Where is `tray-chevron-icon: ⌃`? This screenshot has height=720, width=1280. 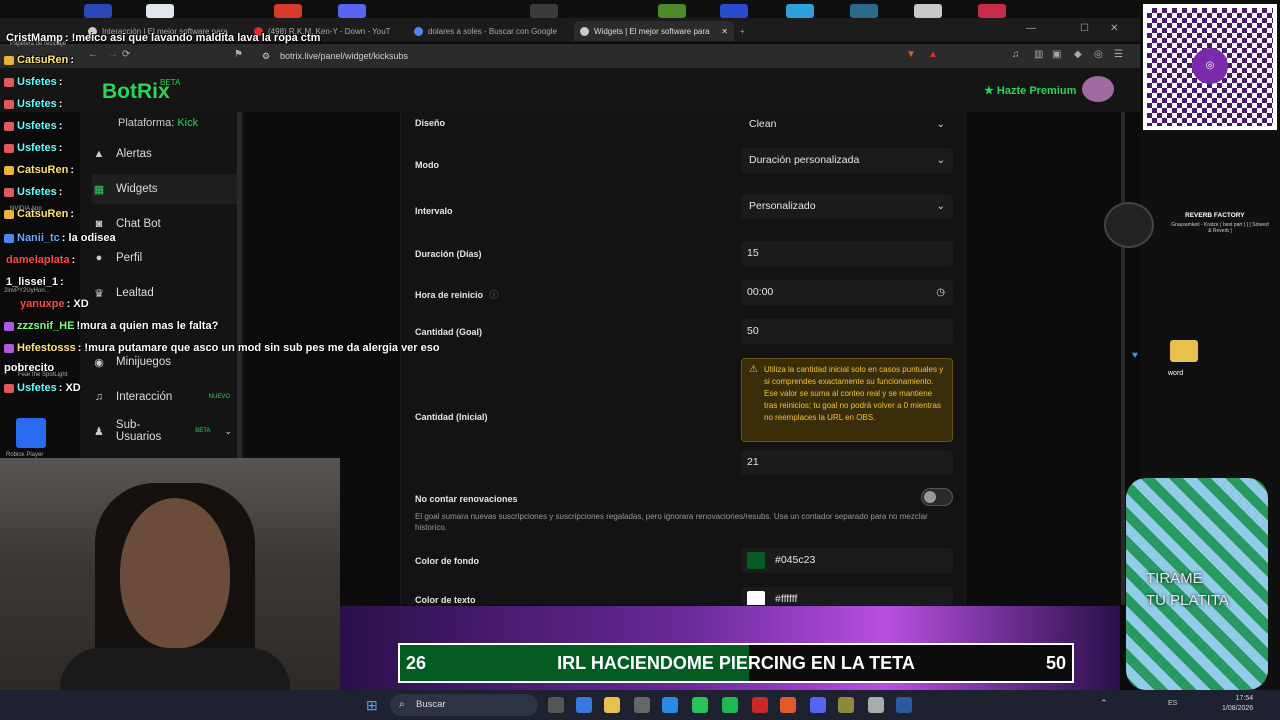
tray-chevron-icon: ⌃ is located at coordinates (1104, 703).